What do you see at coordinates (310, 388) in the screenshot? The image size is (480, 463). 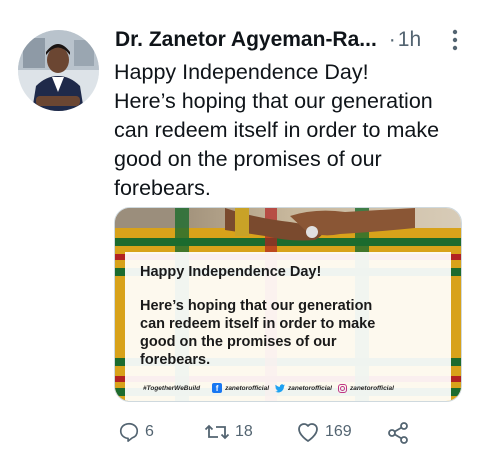 I see `twitter-handle-text: zanetorofficial` at bounding box center [310, 388].